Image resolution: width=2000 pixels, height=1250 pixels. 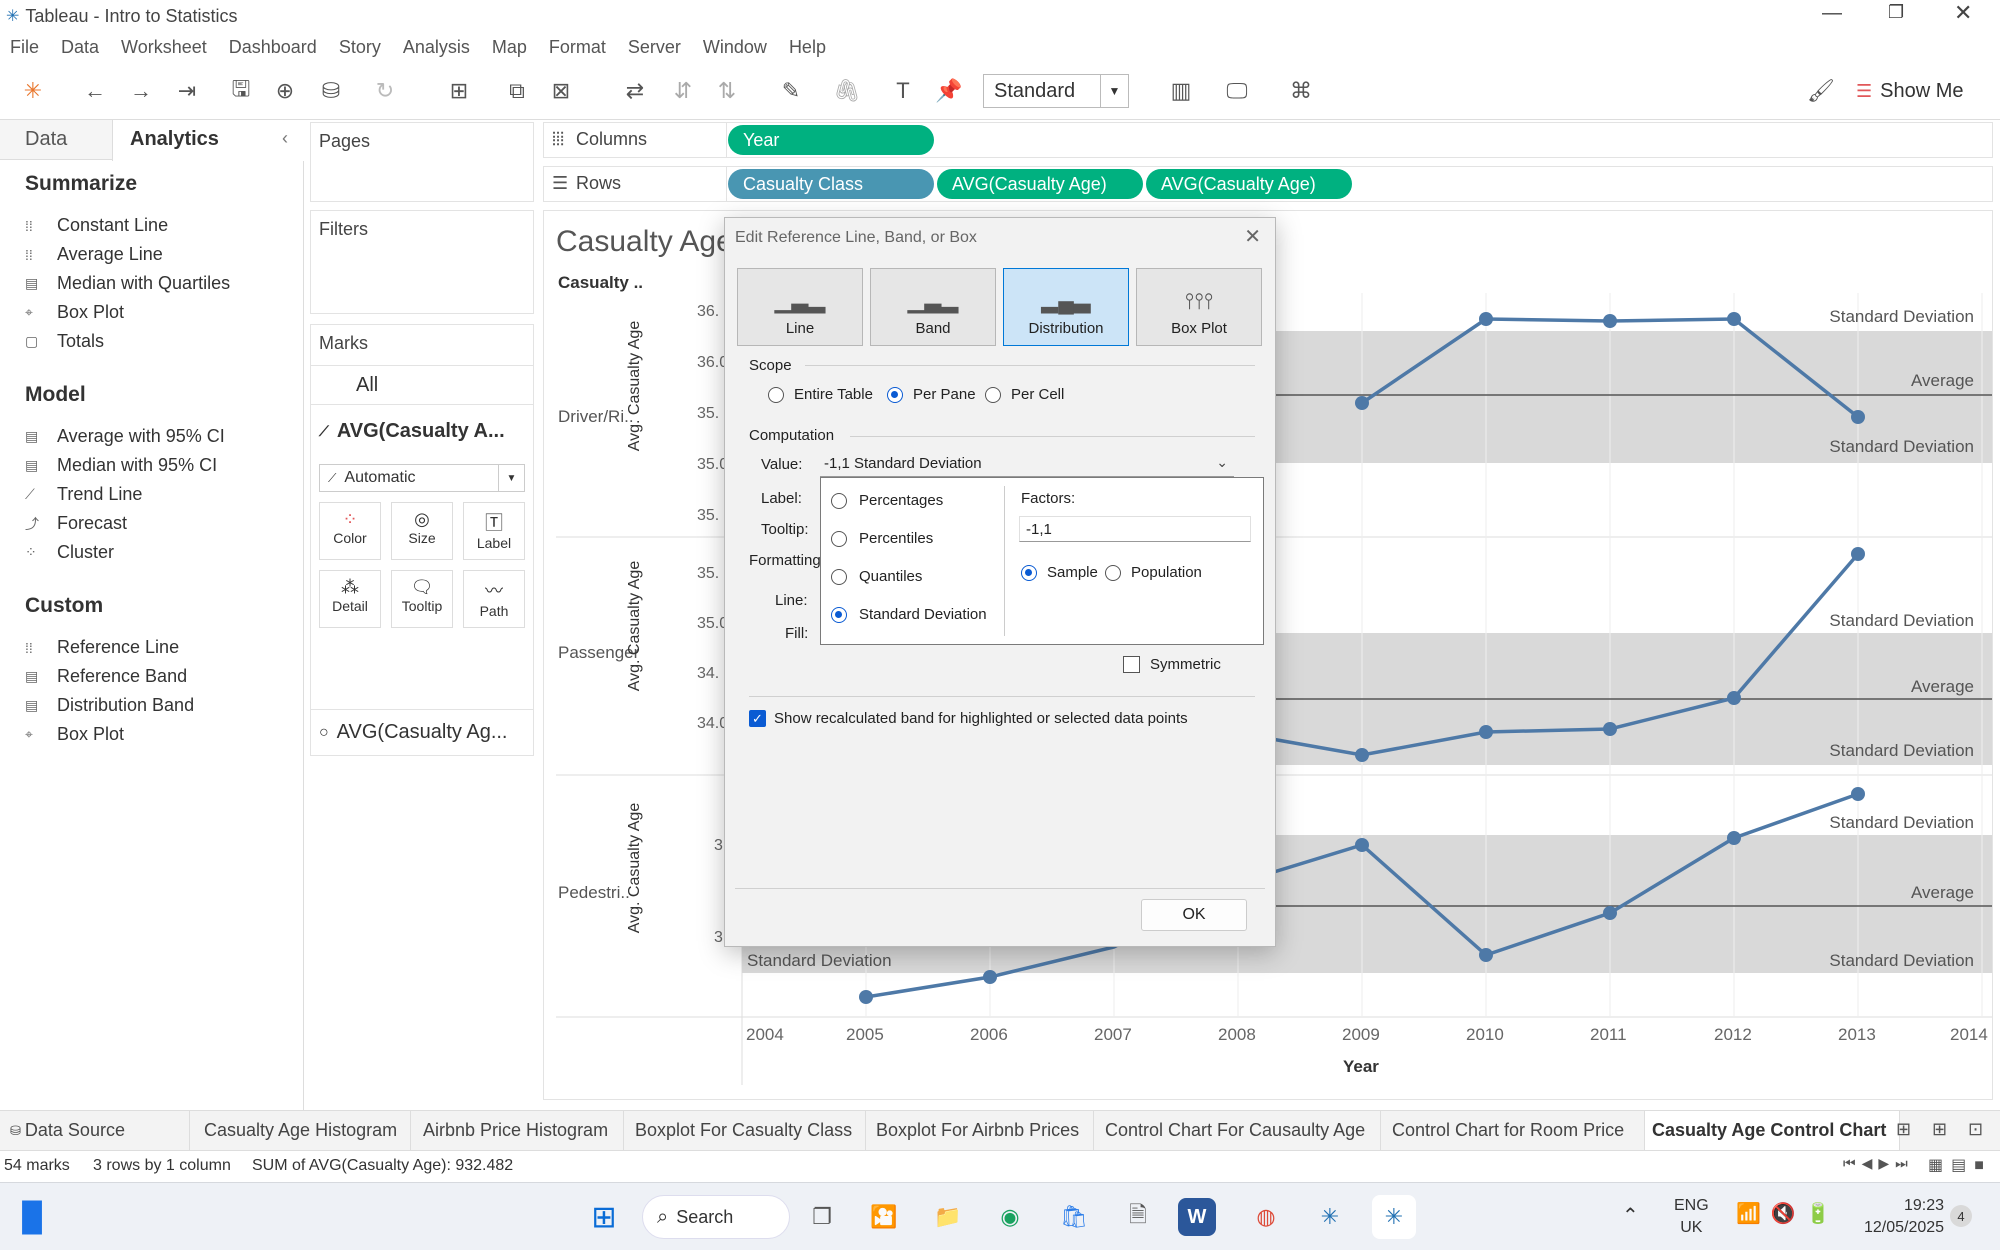 What do you see at coordinates (1059, 572) in the screenshot?
I see `sample-radio: Sample` at bounding box center [1059, 572].